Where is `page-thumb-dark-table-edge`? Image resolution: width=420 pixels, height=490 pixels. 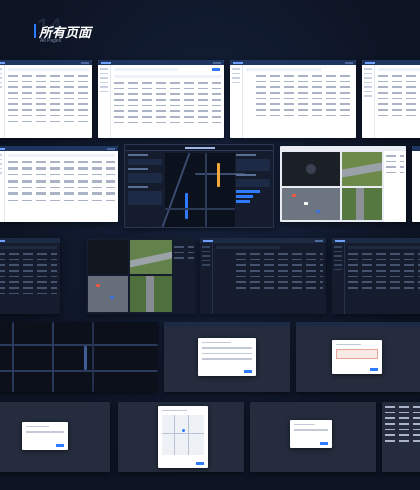 page-thumb-dark-table-edge is located at coordinates (30, 276).